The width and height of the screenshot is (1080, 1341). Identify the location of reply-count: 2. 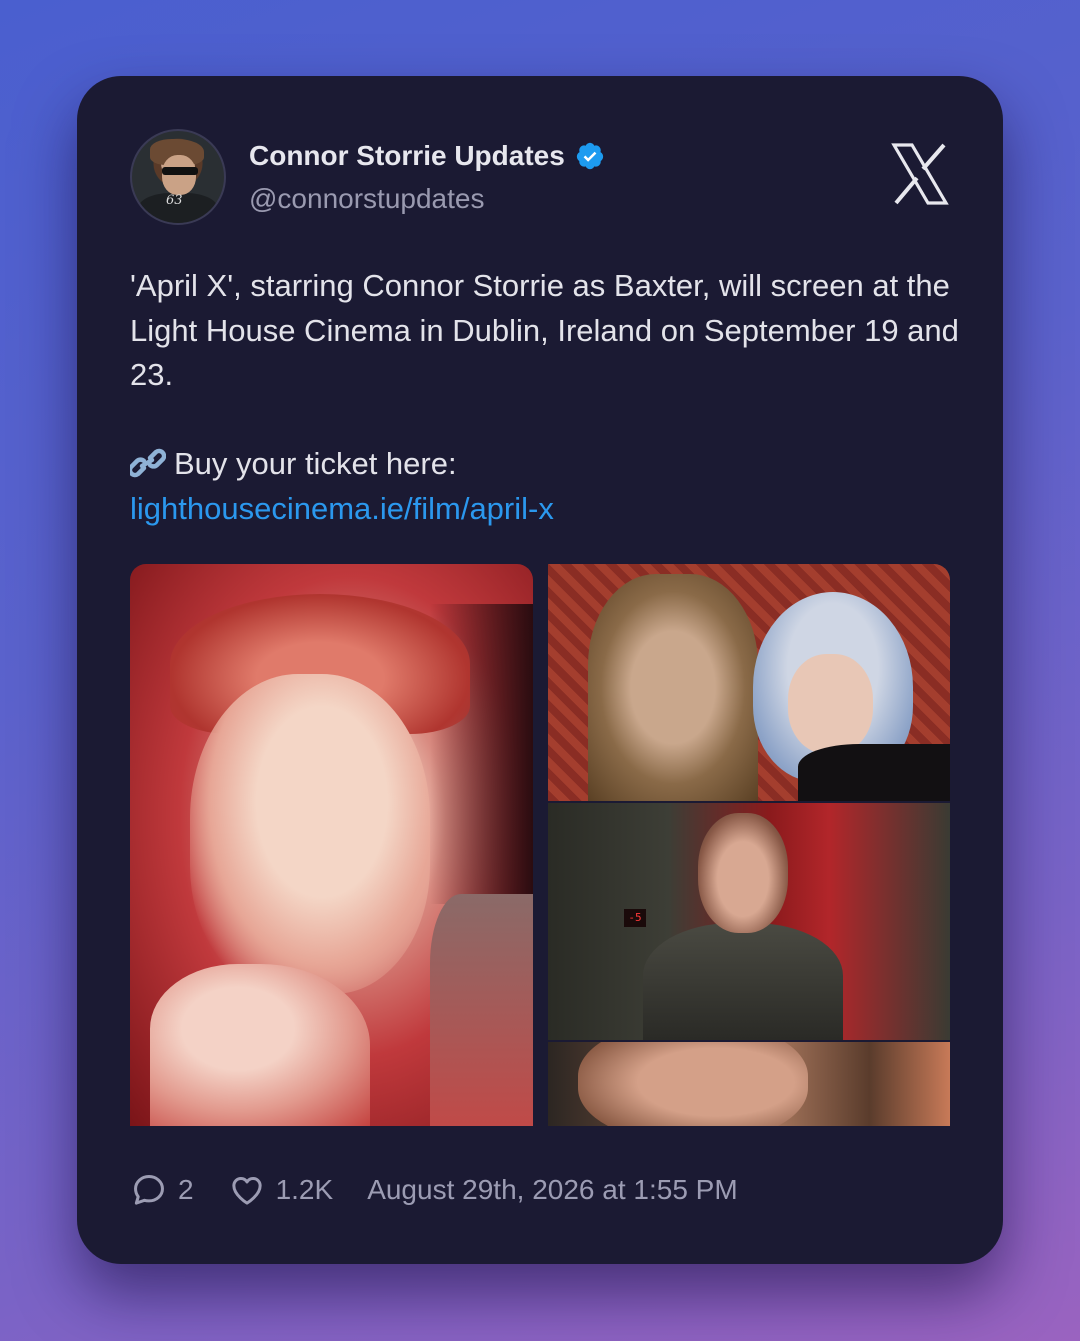
(186, 1189).